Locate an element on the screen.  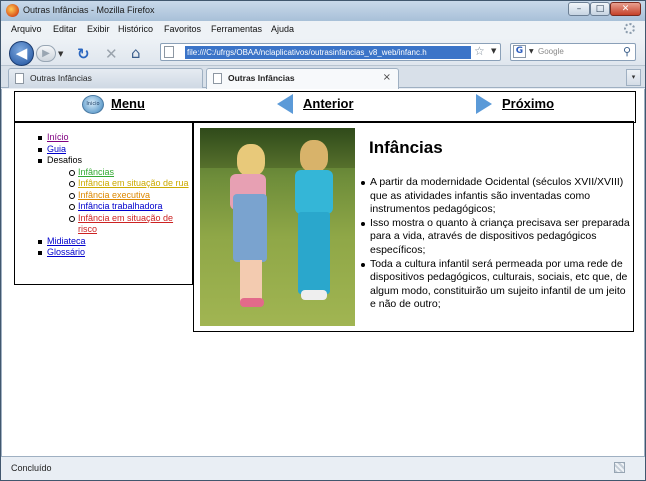
tab-list-button: ▾ is located at coordinates (633, 77).